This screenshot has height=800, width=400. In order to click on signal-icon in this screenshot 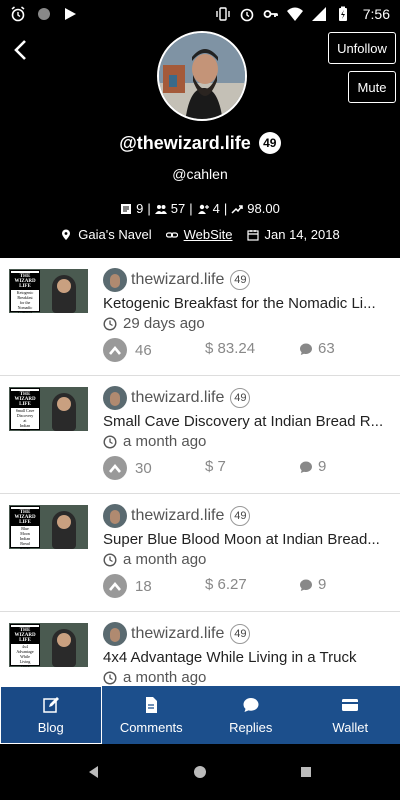, I will do `click(318, 14)`.